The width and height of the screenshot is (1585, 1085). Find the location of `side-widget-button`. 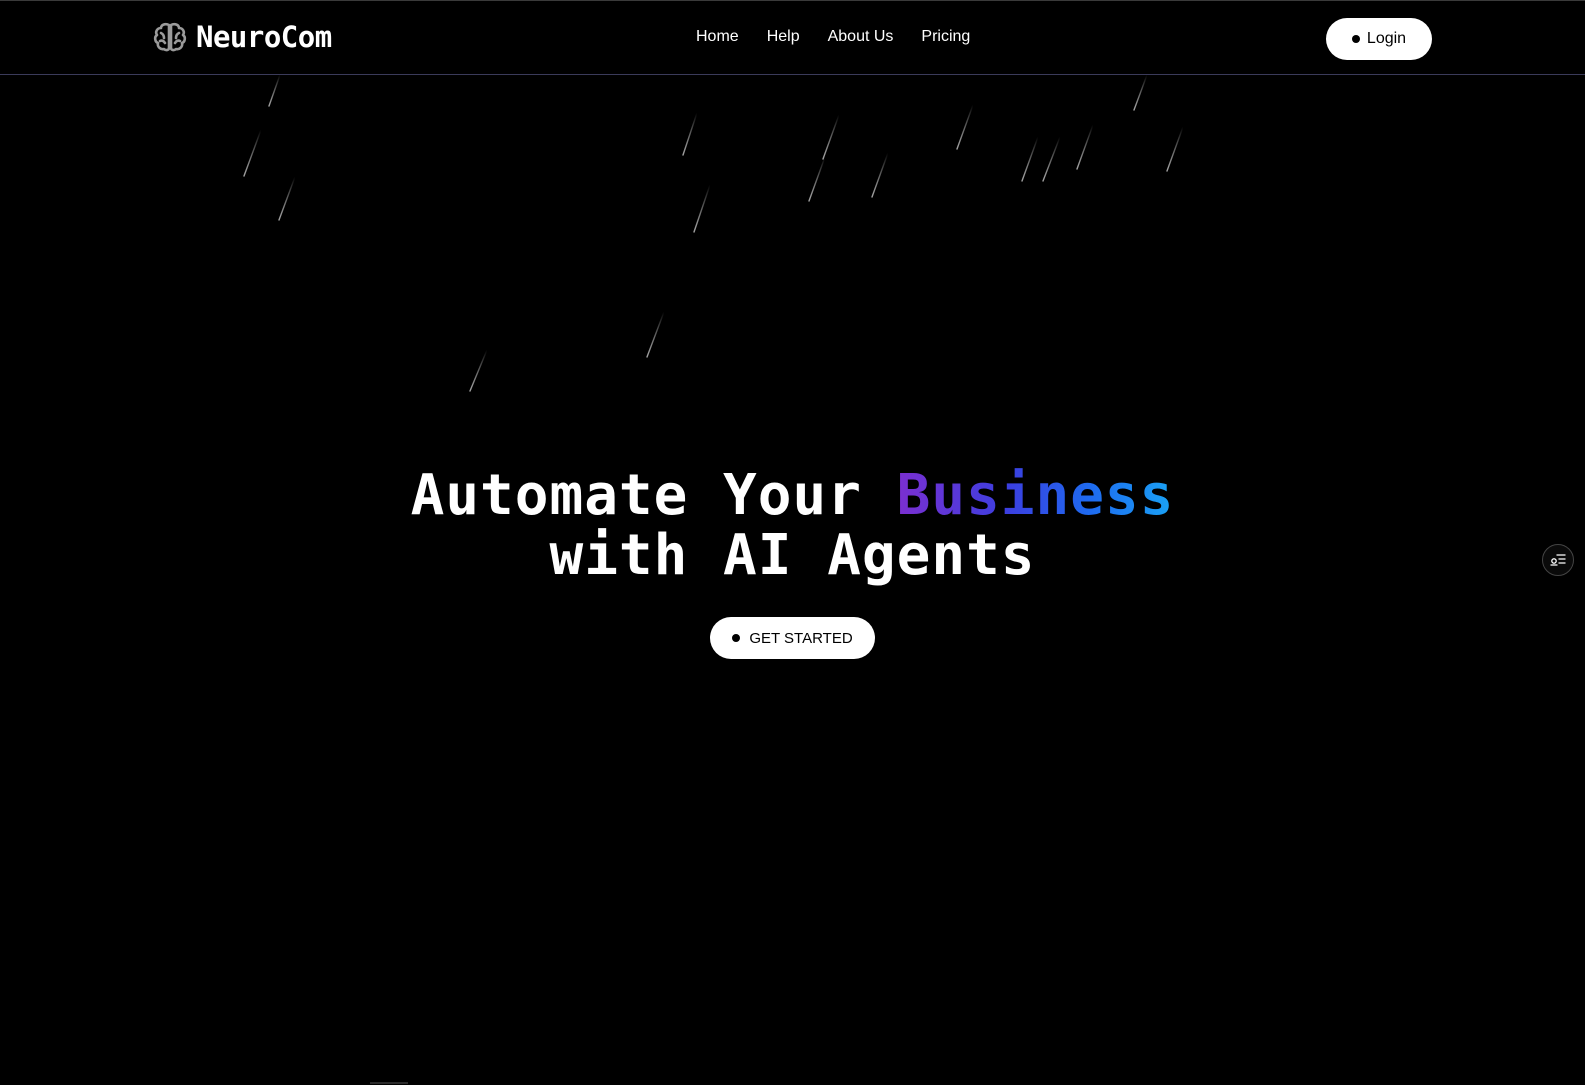

side-widget-button is located at coordinates (1558, 560).